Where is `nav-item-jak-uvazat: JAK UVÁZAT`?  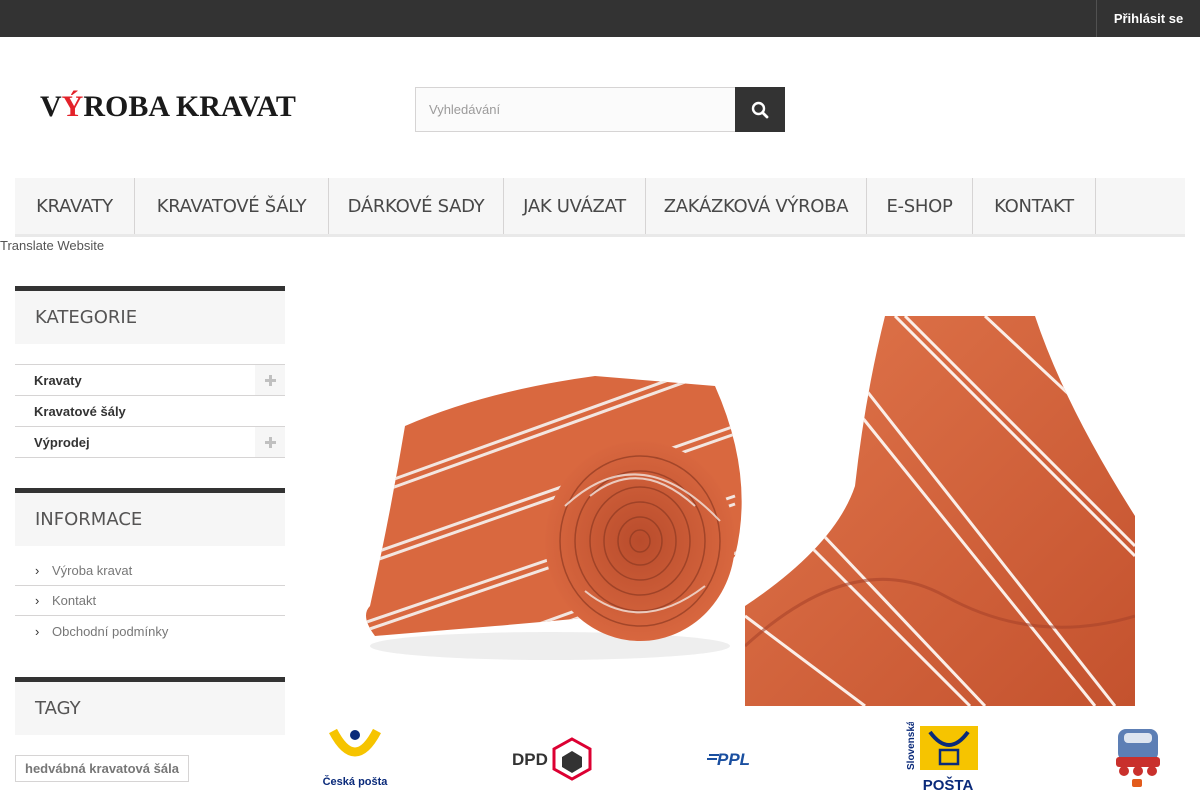 nav-item-jak-uvazat: JAK UVÁZAT is located at coordinates (575, 206).